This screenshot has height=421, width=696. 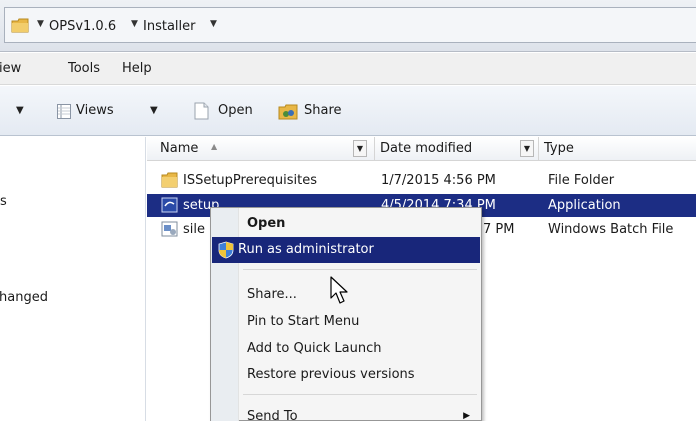 I want to click on file-name: sile, so click(x=194, y=229).